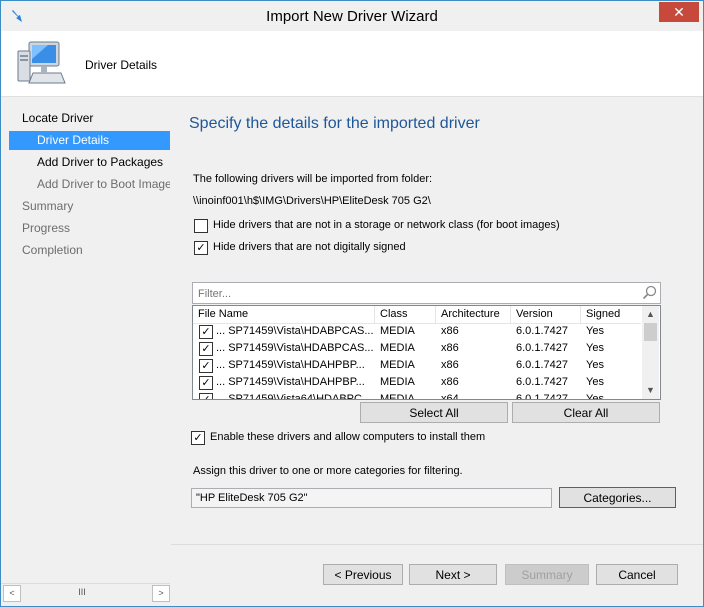 The image size is (704, 607). What do you see at coordinates (650, 332) in the screenshot?
I see `scroll-thumb` at bounding box center [650, 332].